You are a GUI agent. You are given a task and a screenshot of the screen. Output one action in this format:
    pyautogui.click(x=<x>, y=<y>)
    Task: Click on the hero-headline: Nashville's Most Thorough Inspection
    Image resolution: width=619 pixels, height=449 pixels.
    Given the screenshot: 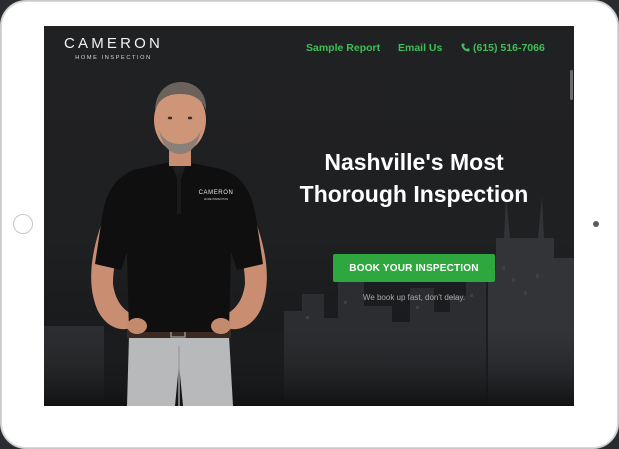 What is the action you would take?
    pyautogui.click(x=414, y=178)
    